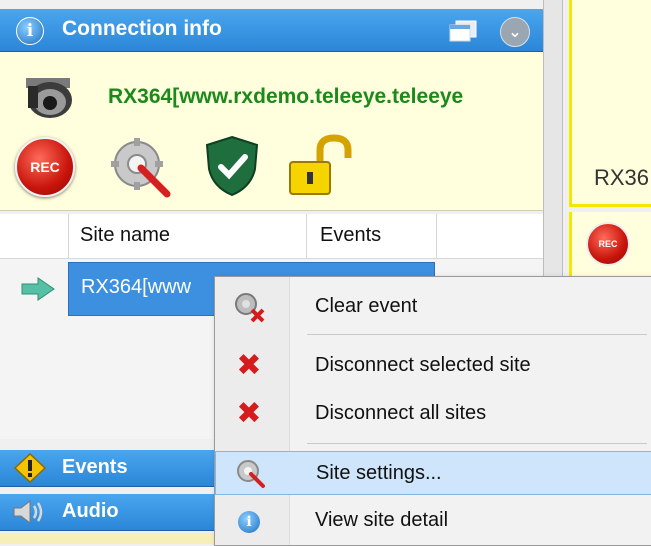  What do you see at coordinates (350, 235) in the screenshot?
I see `column-events: Events` at bounding box center [350, 235].